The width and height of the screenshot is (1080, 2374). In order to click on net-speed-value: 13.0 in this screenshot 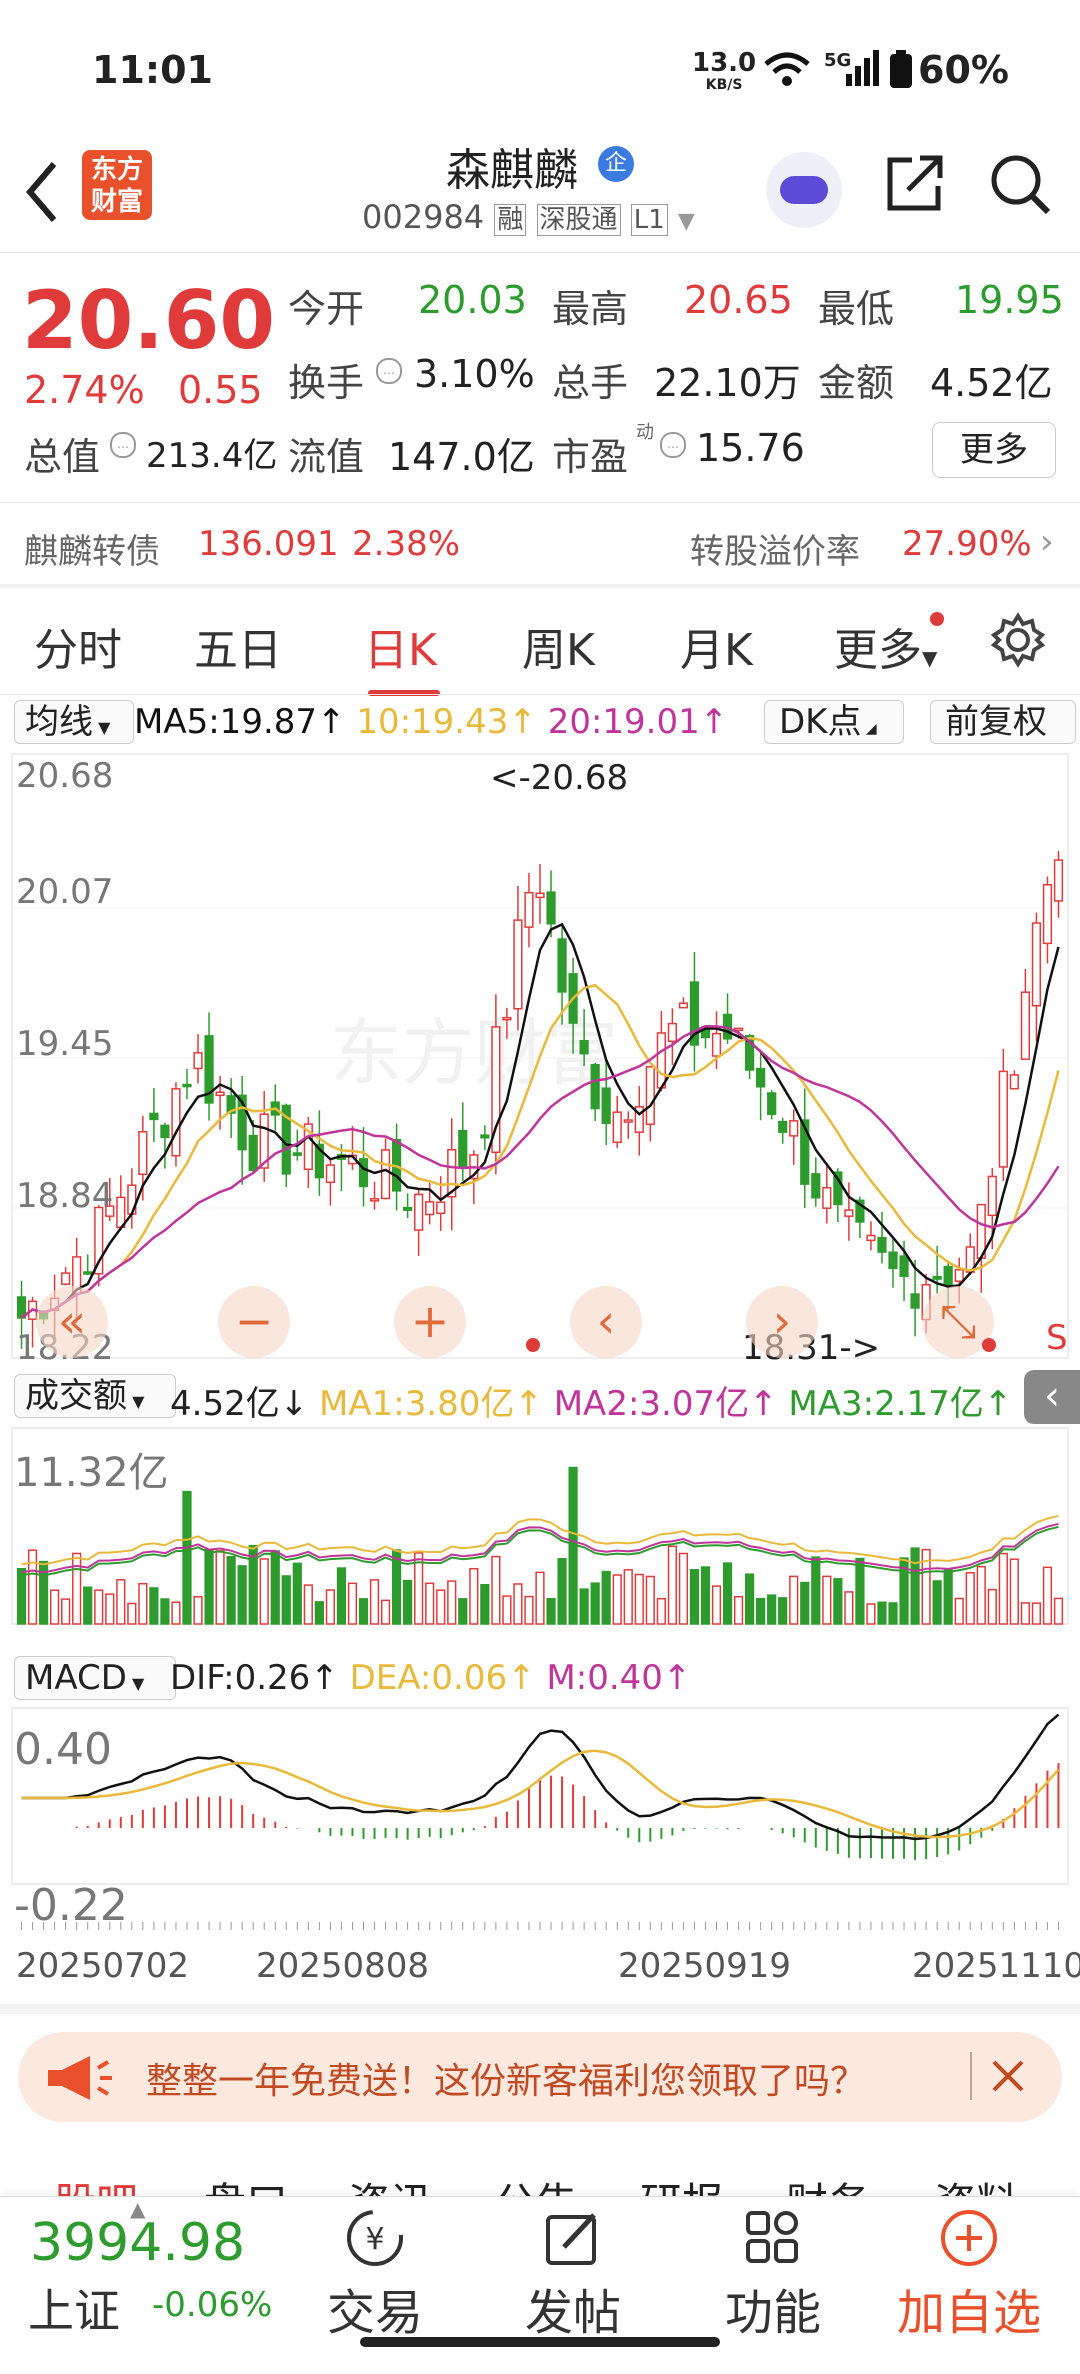, I will do `click(724, 63)`.